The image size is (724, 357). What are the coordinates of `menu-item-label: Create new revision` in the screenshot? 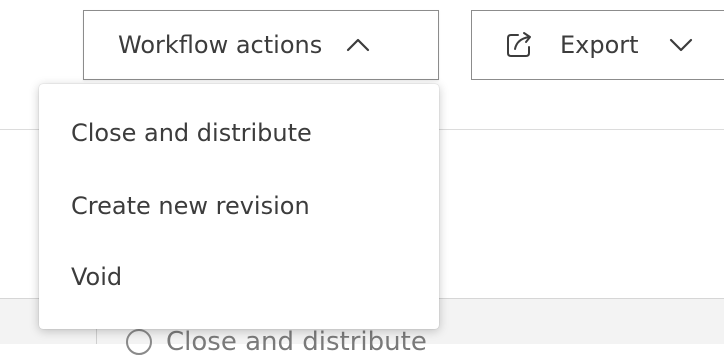 It's located at (190, 206).